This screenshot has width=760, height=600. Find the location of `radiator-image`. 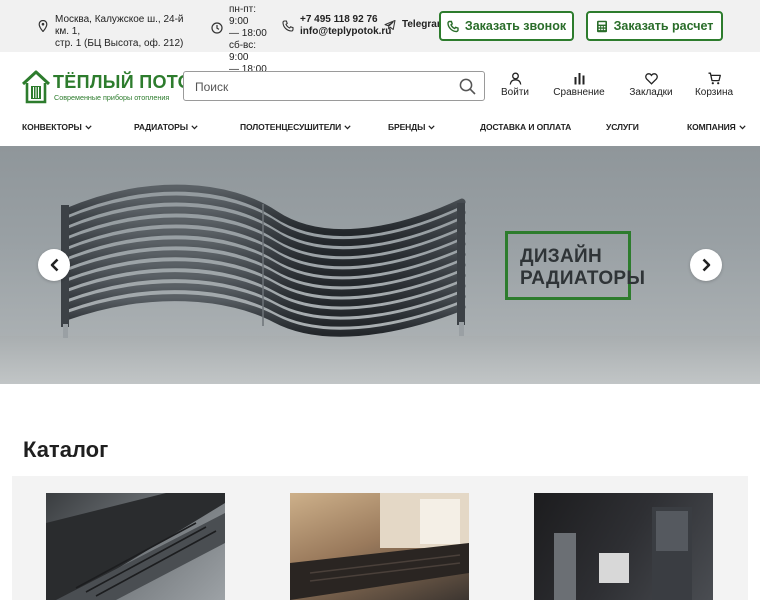

radiator-image is located at coordinates (263, 261).